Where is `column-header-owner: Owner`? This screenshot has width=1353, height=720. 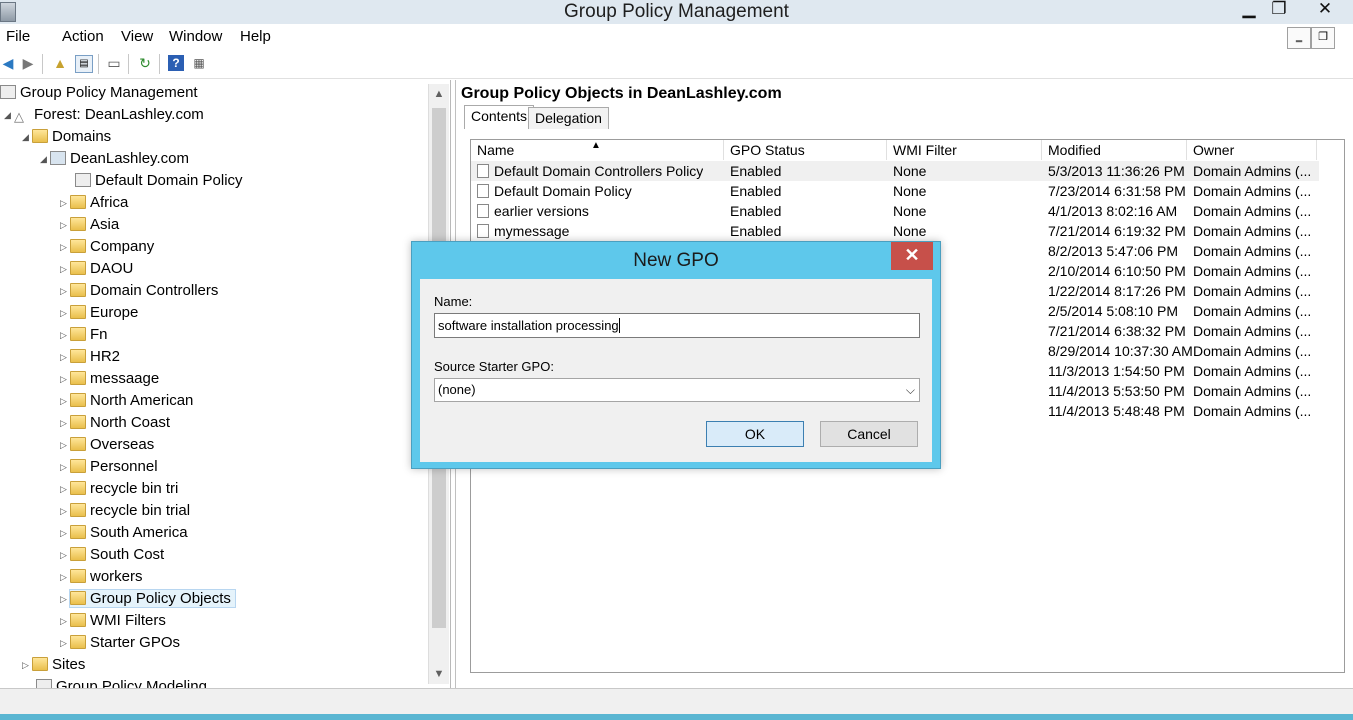 column-header-owner: Owner is located at coordinates (1252, 150).